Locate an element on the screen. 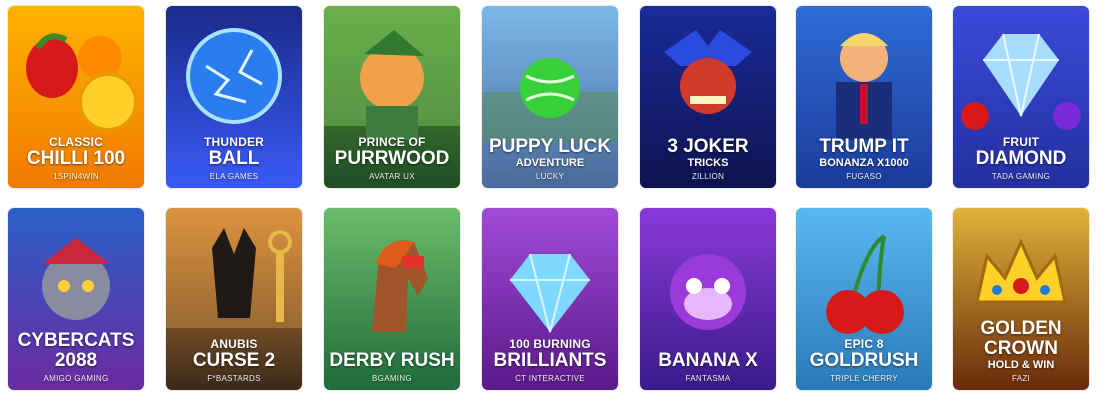  game-title: CYBERCATS 2088 is located at coordinates (76, 350).